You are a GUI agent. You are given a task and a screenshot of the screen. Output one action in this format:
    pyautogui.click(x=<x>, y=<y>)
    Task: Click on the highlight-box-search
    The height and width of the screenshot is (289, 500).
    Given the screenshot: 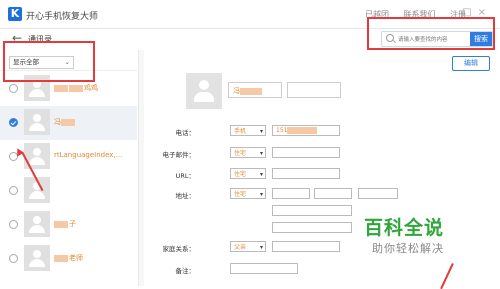 What is the action you would take?
    pyautogui.click(x=431, y=33)
    